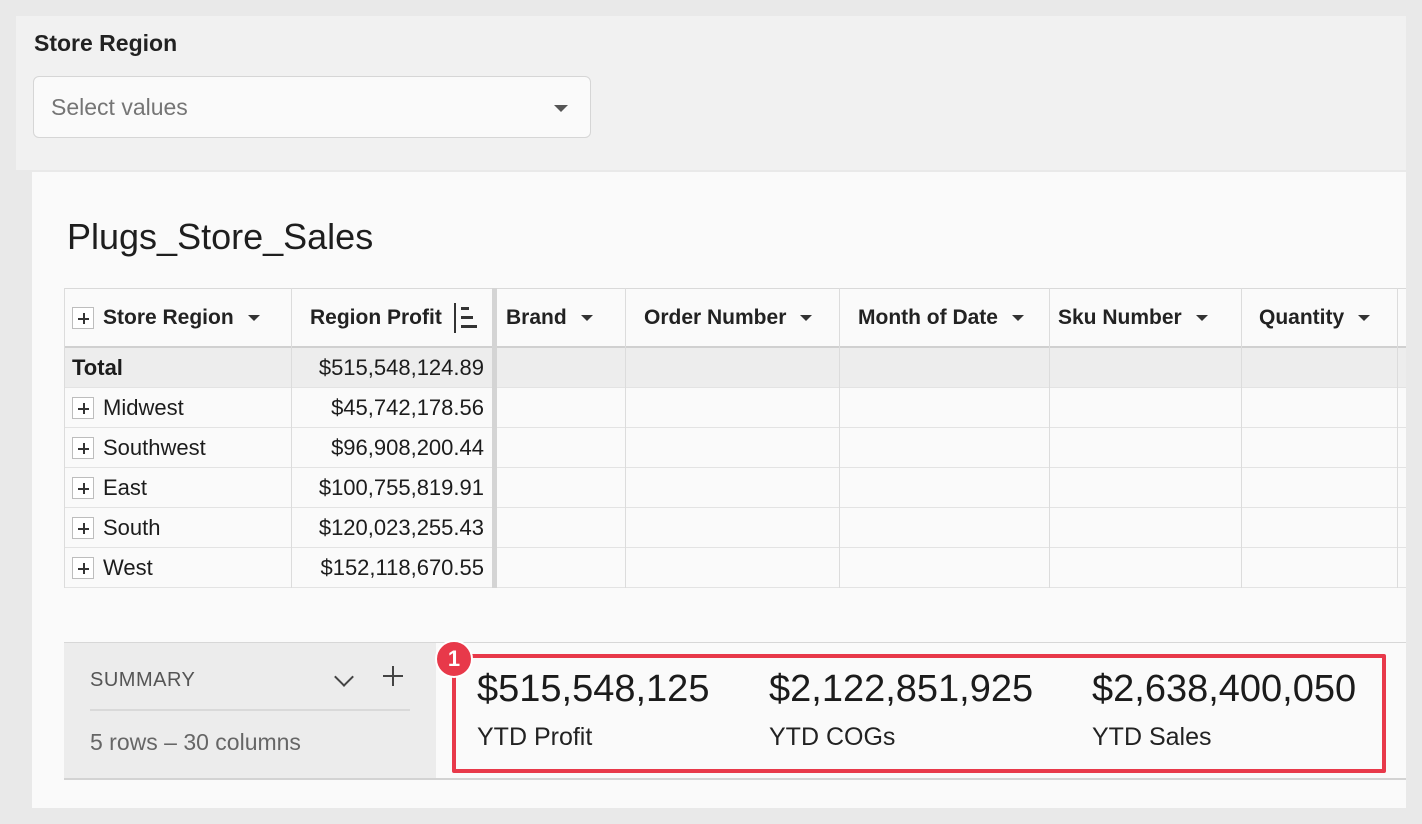 Image resolution: width=1422 pixels, height=824 pixels. I want to click on kpi-label: YTD COGs, so click(832, 737).